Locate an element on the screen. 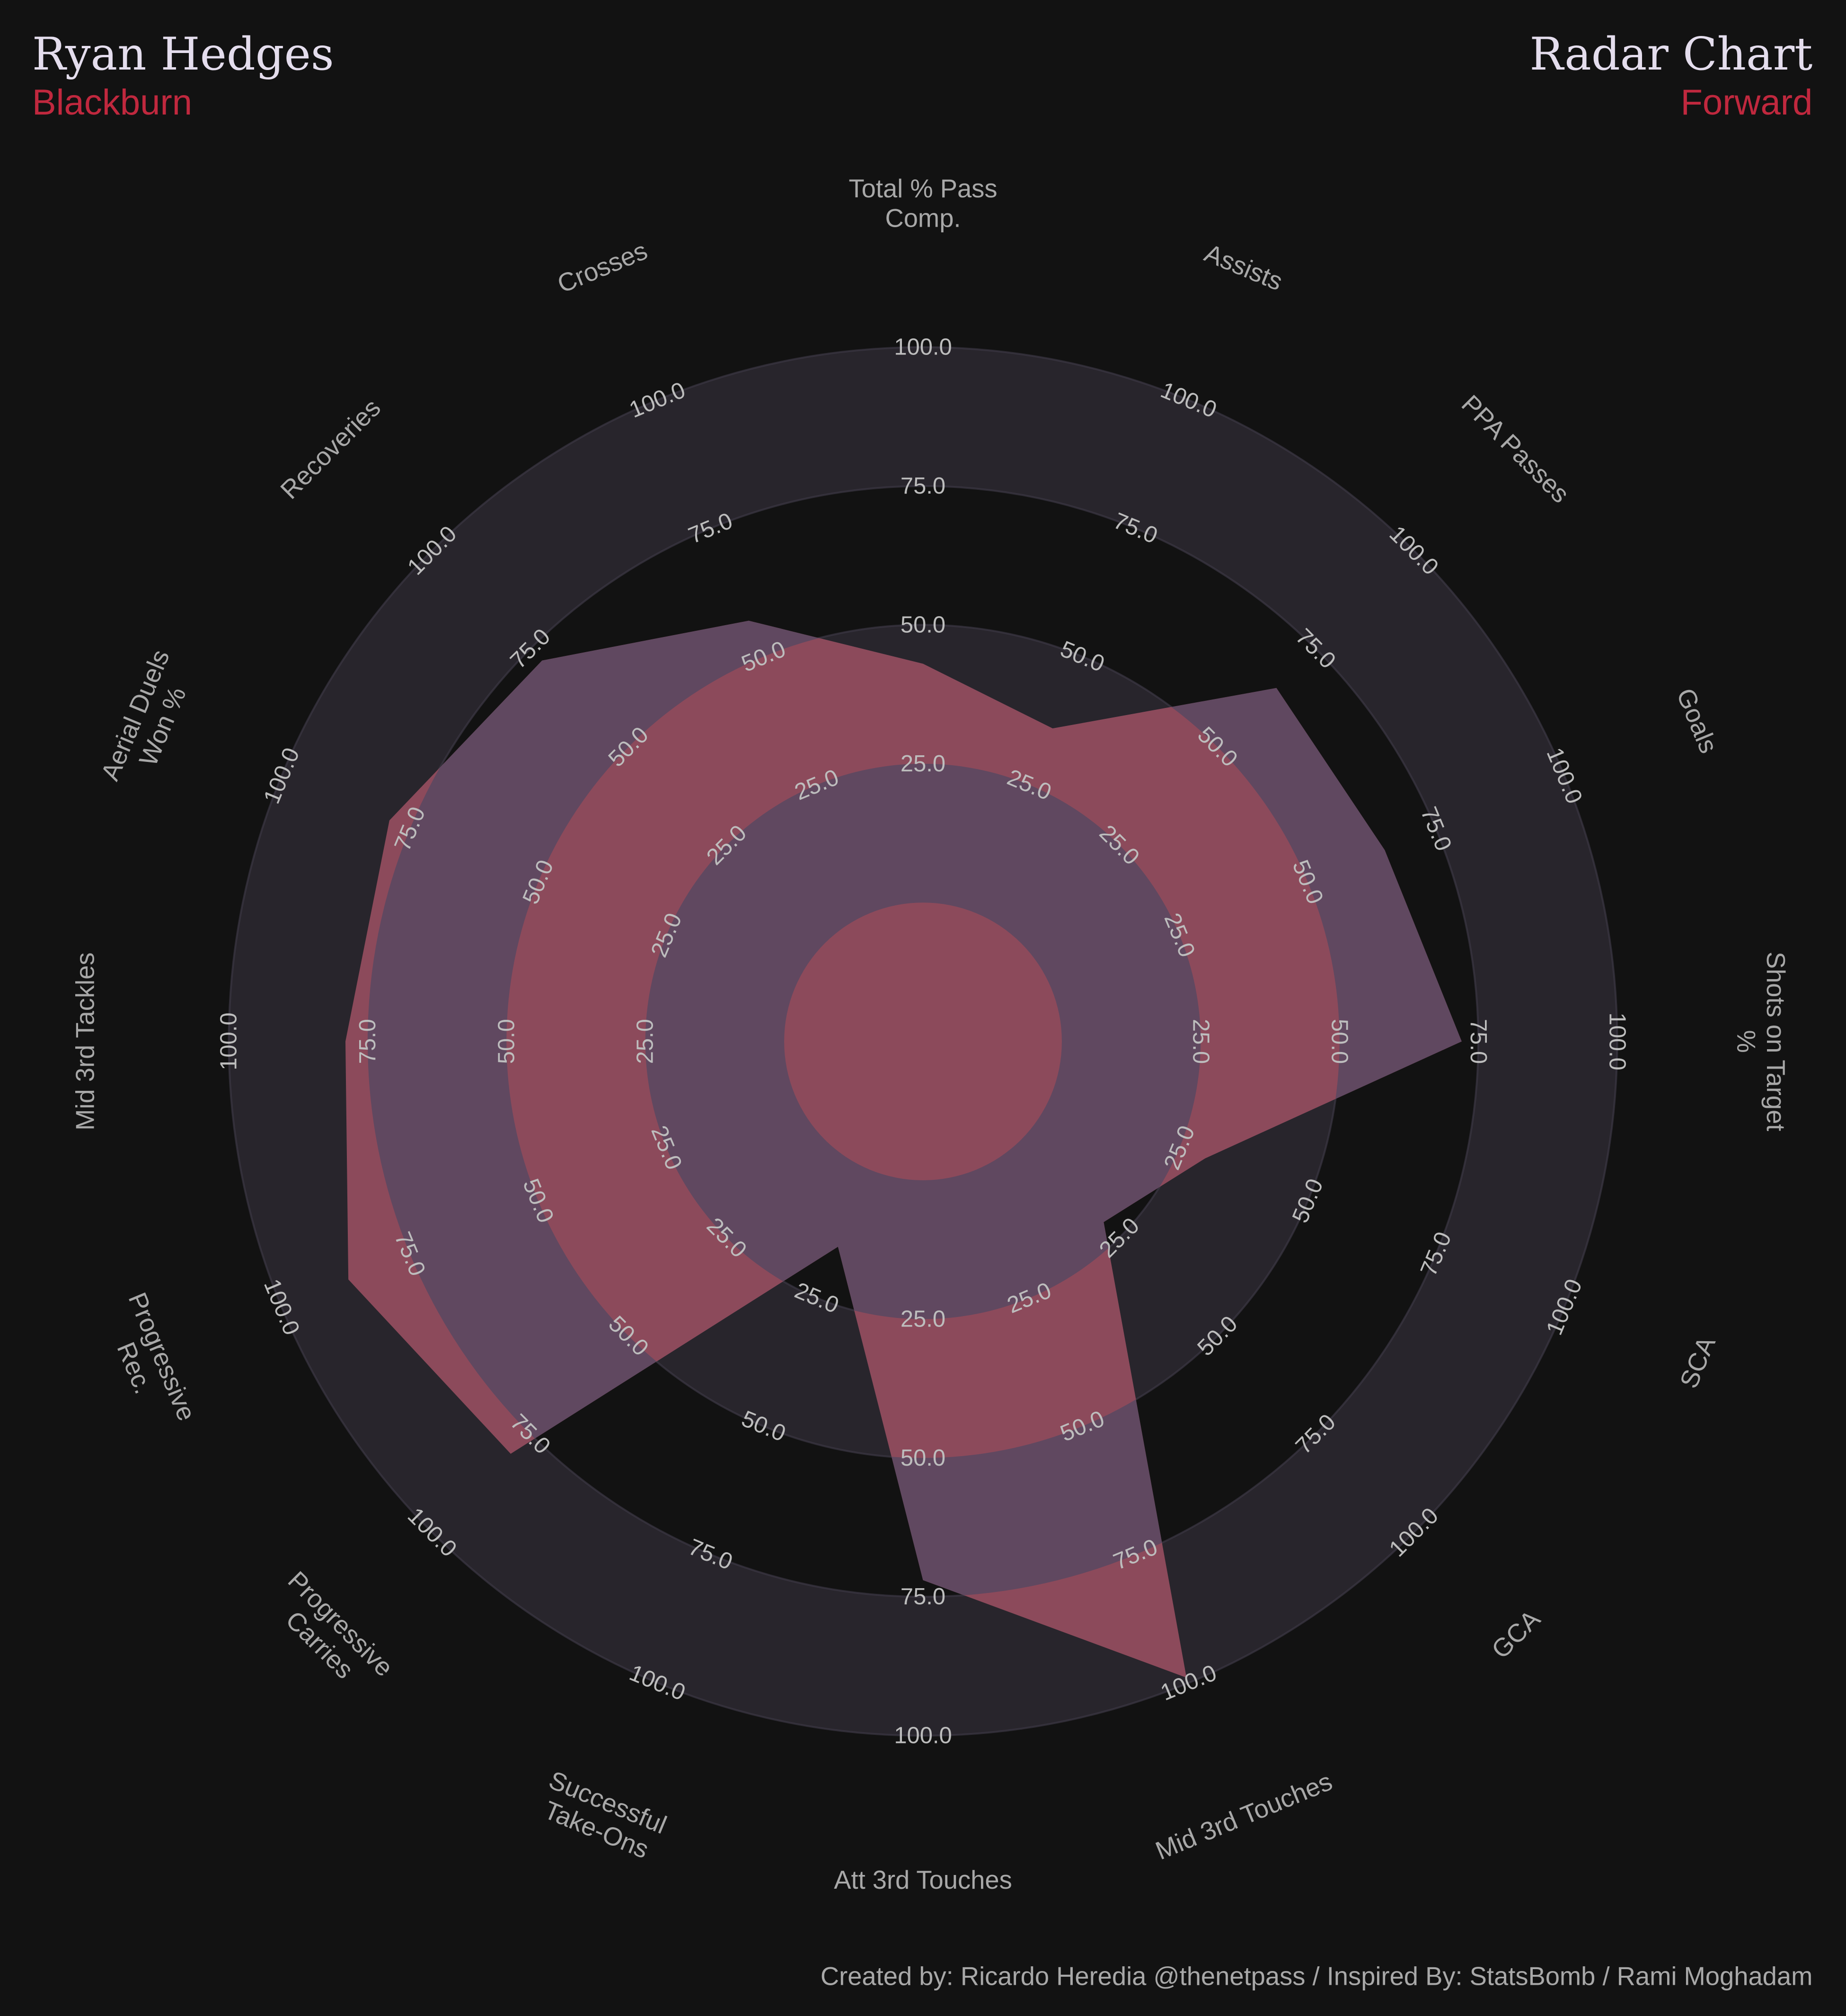 The height and width of the screenshot is (2016, 1846). param-label: Att 3rd Touches is located at coordinates (923, 1880).